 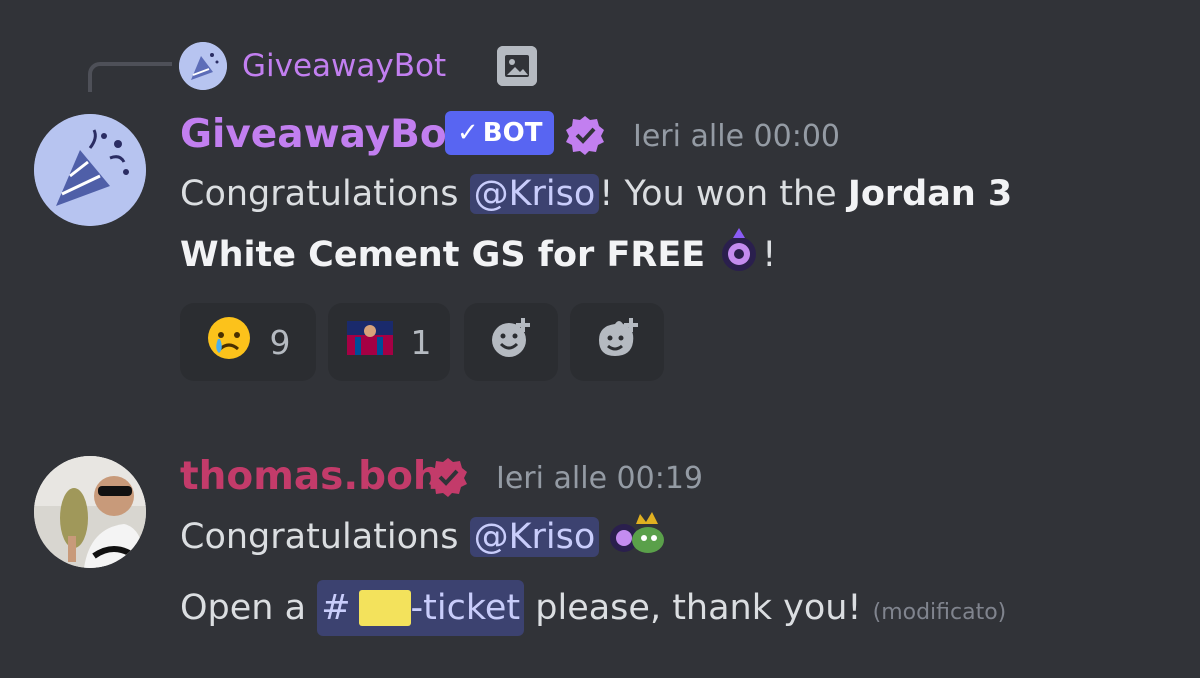 I want to click on reaction-messi: 1, so click(x=389, y=342).